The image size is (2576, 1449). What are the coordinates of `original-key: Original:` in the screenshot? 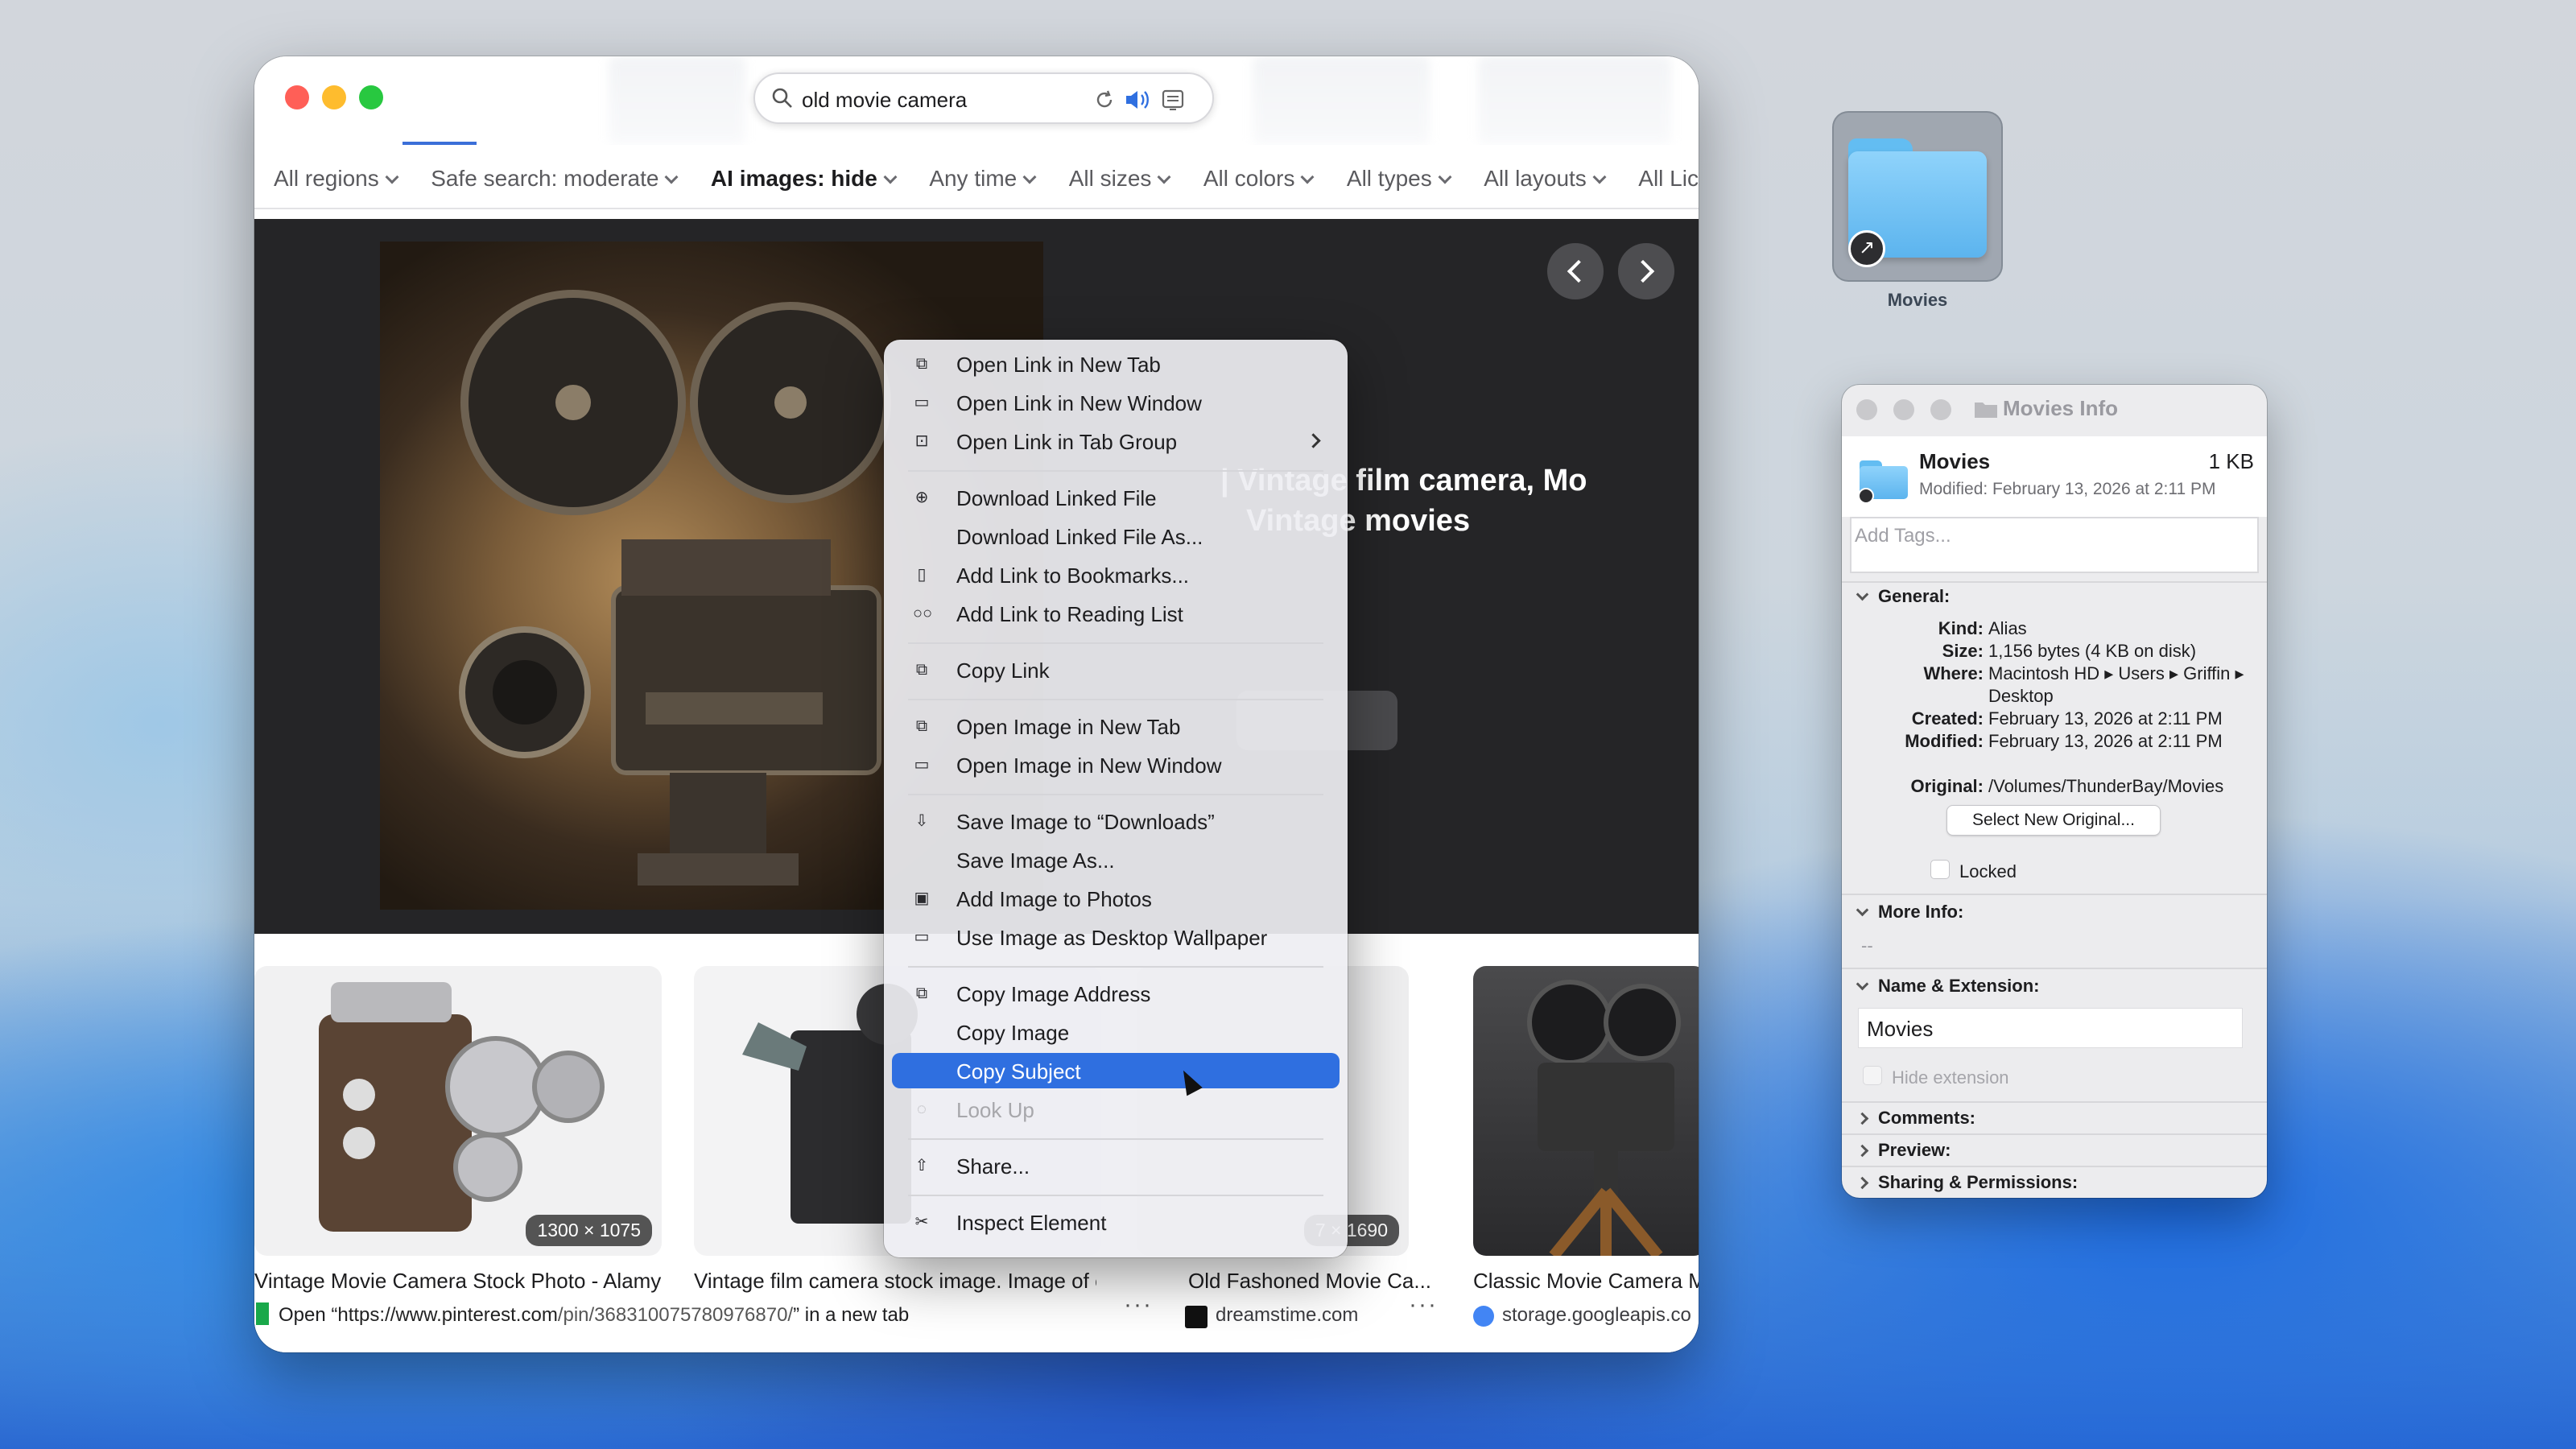 It's located at (1947, 786).